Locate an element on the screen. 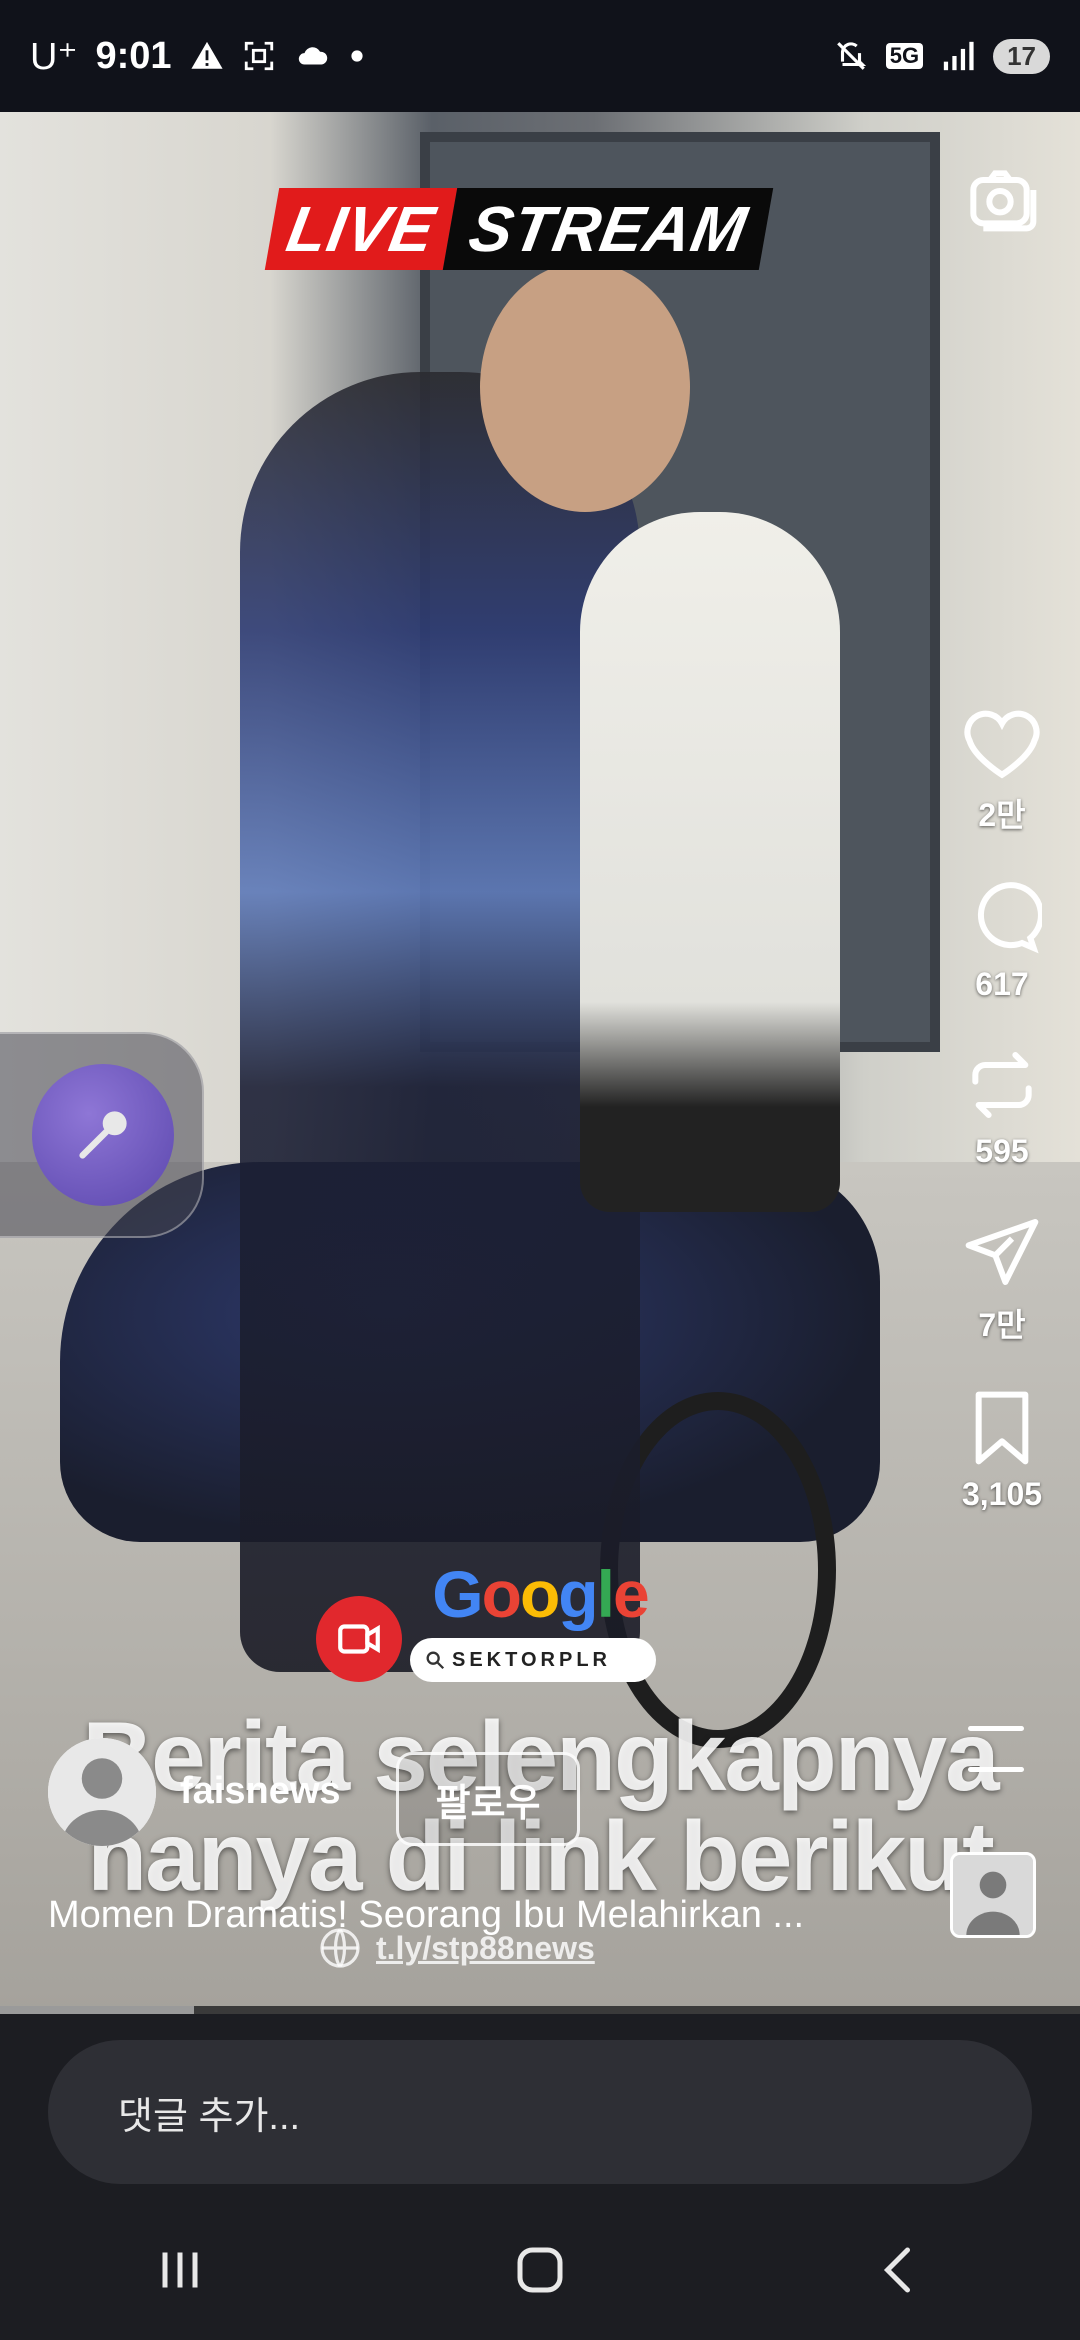 This screenshot has width=1080, height=2340. screenshot-icon is located at coordinates (258, 56).